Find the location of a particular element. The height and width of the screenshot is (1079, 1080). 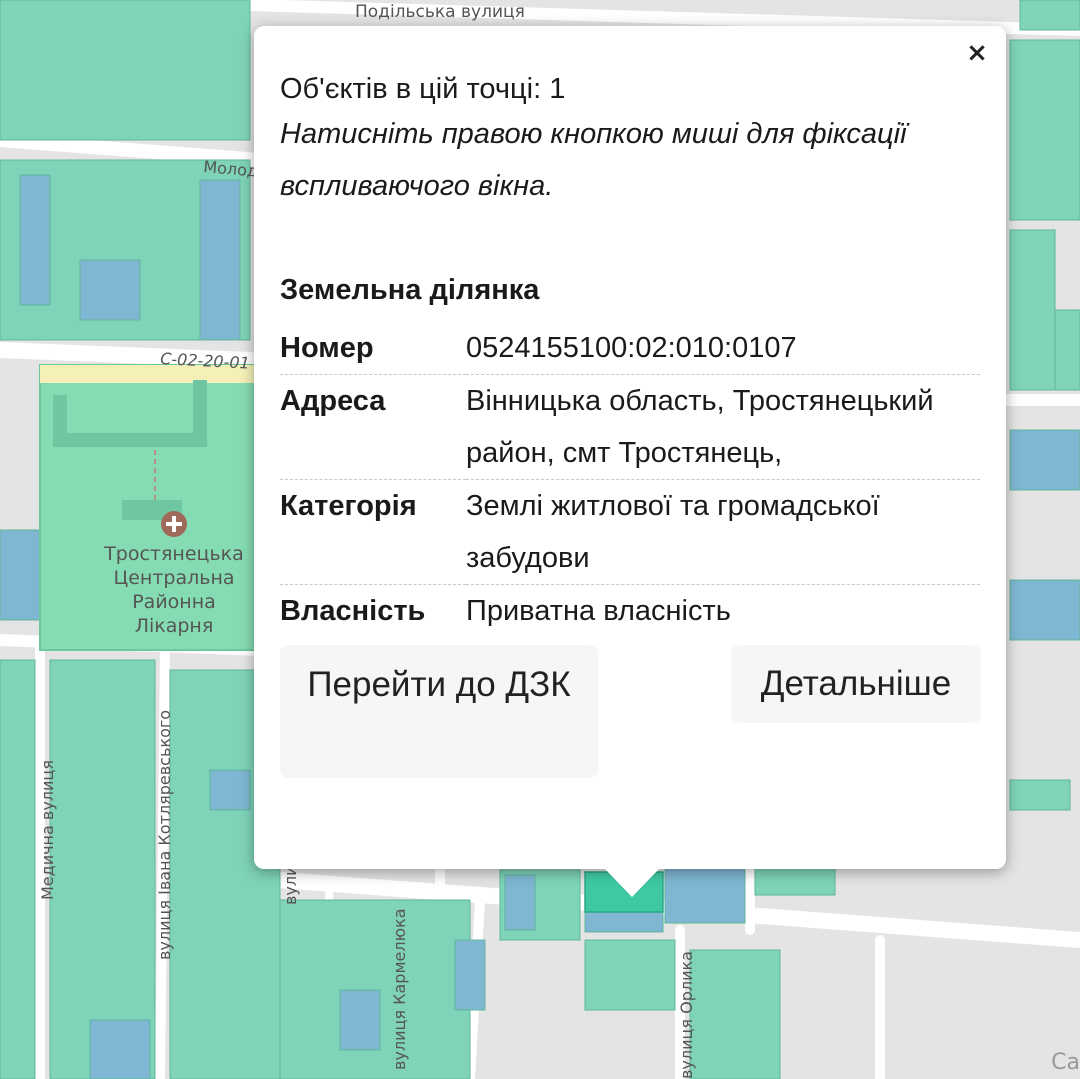

poi-label-line-4: Лікарня is located at coordinates (174, 626).